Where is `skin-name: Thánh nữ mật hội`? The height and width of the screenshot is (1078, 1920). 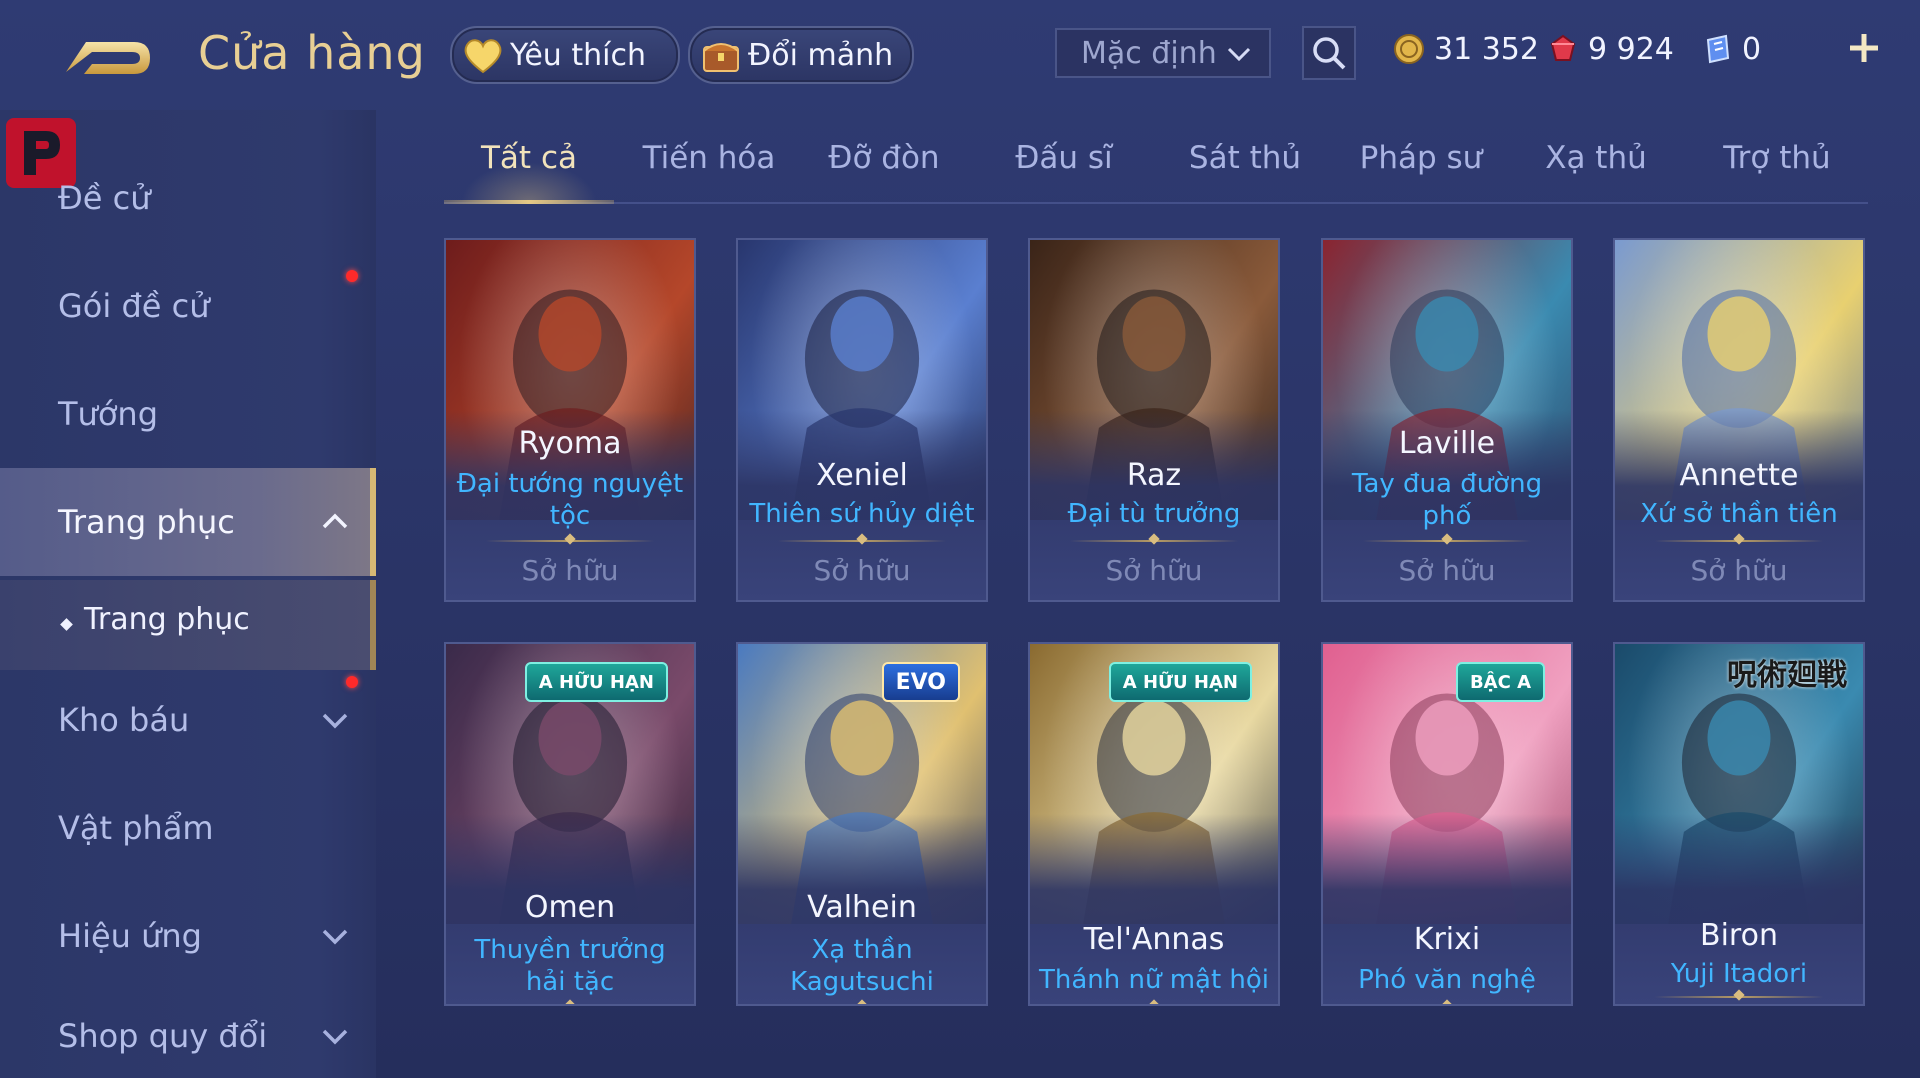
skin-name: Thánh nữ mật hội is located at coordinates (1154, 980).